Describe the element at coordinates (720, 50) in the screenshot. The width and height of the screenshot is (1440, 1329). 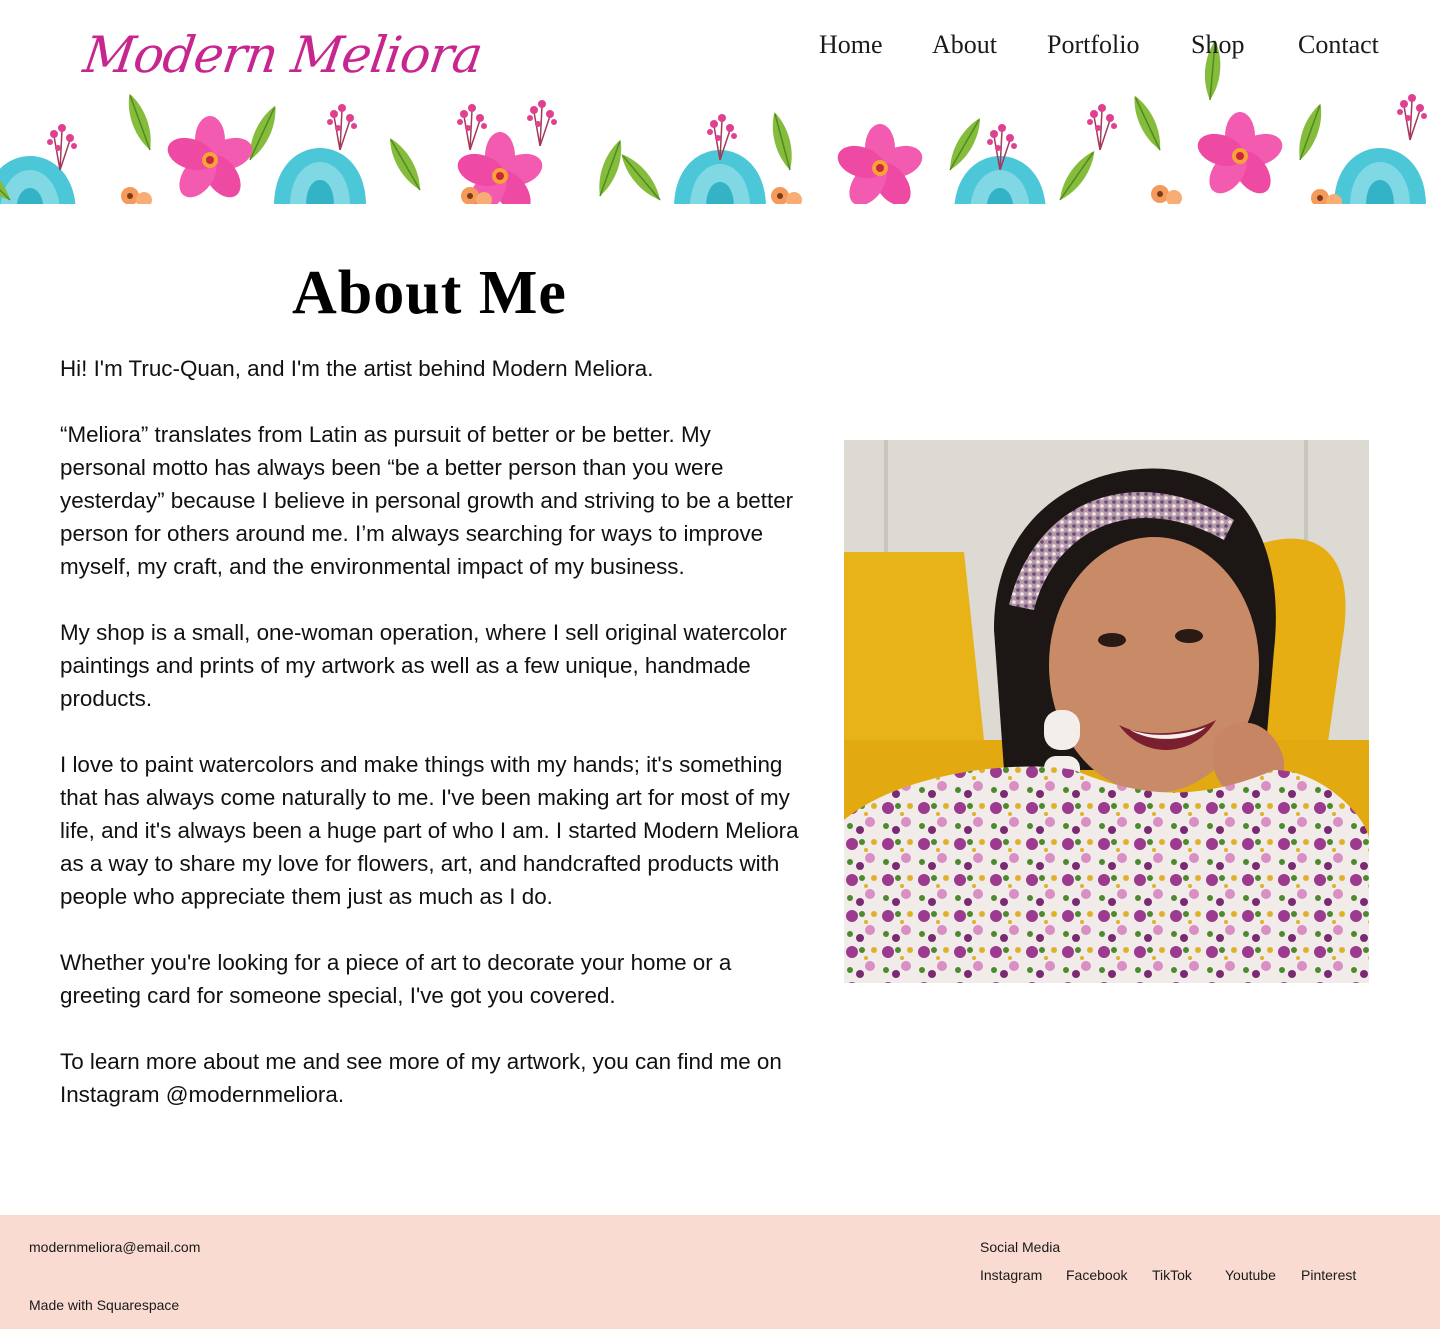
I see `main-navigation: Home About Portfolio Shop Contact` at that location.